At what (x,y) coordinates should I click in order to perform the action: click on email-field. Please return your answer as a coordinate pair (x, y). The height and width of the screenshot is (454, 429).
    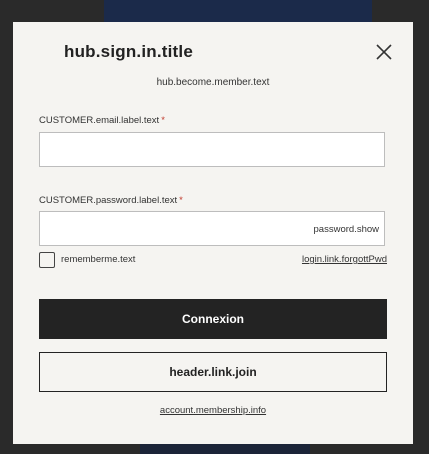
    Looking at the image, I should click on (212, 149).